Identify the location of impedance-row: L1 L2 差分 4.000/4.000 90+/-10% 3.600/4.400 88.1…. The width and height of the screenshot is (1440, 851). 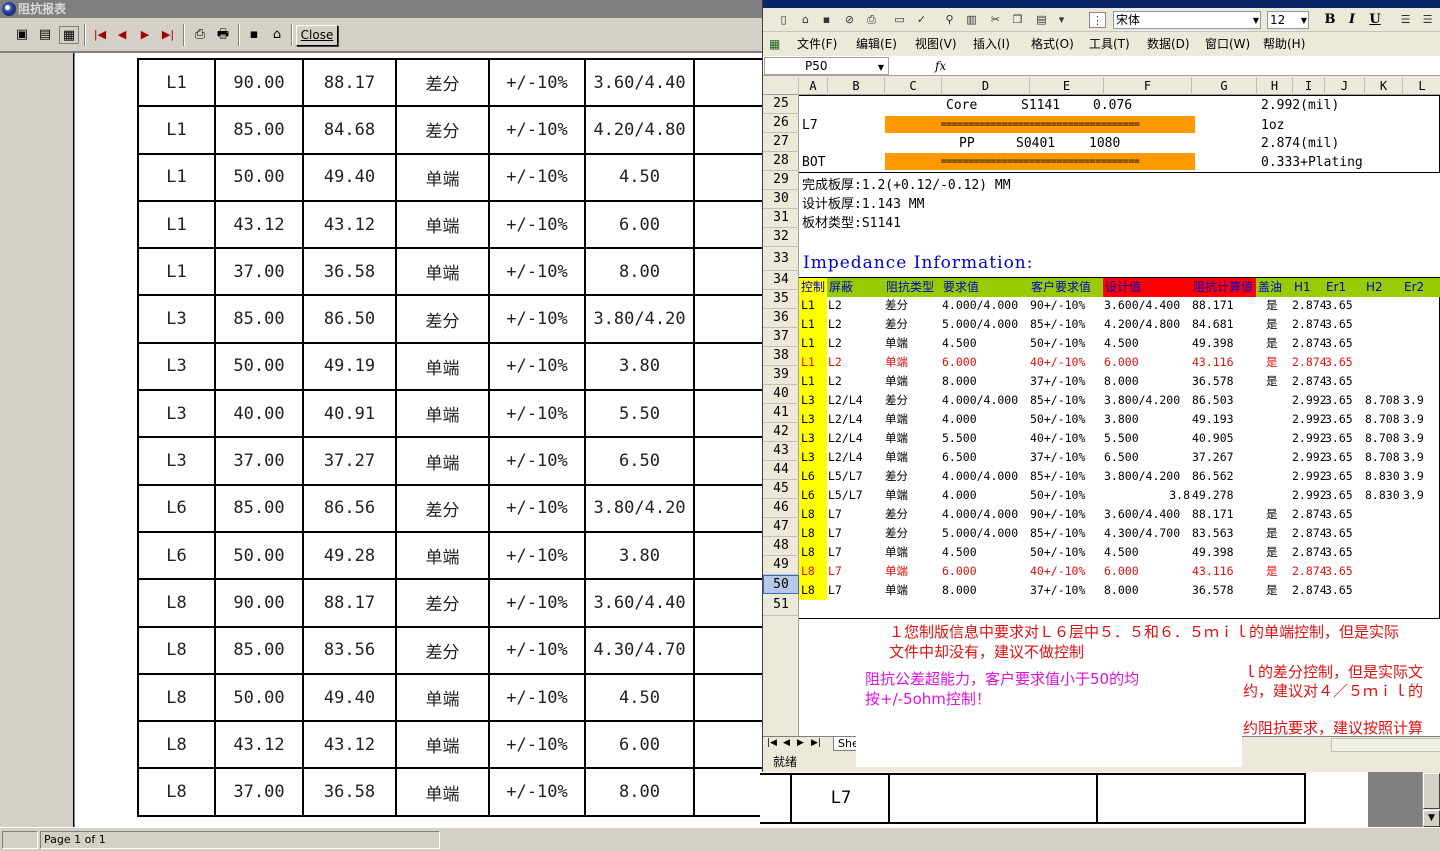
(1119, 305).